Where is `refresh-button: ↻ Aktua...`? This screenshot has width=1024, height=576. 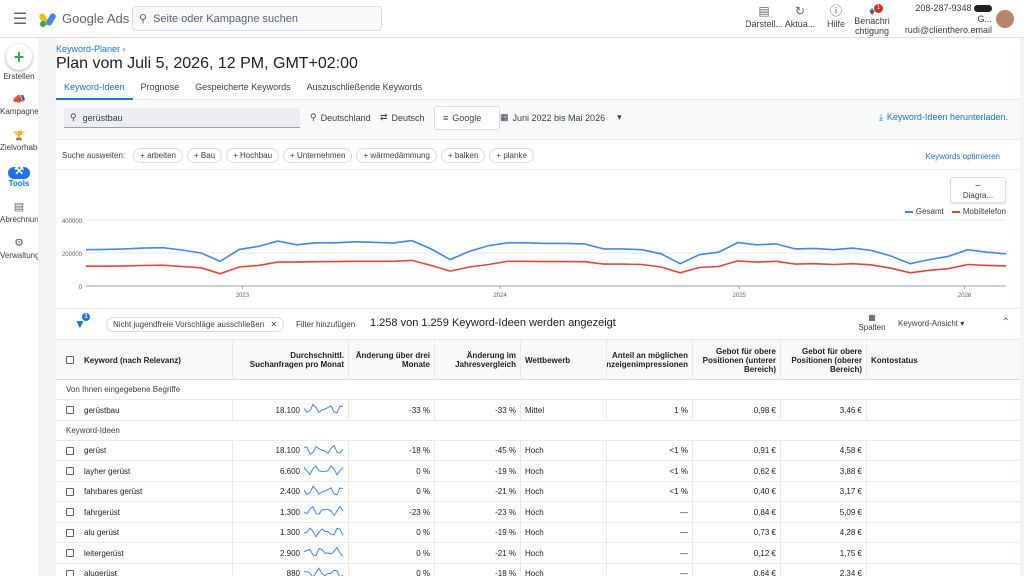 refresh-button: ↻ Aktua... is located at coordinates (800, 19).